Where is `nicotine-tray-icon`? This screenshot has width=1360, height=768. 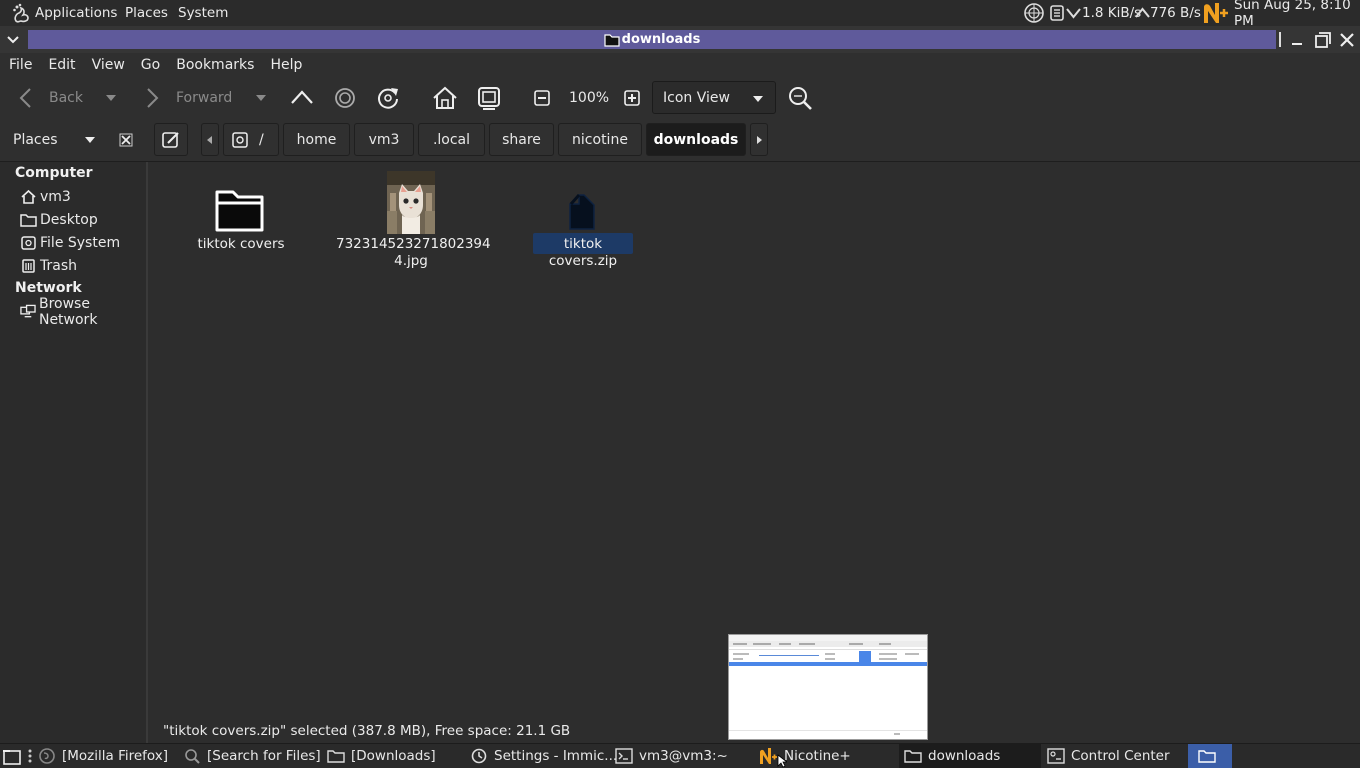 nicotine-tray-icon is located at coordinates (1215, 13).